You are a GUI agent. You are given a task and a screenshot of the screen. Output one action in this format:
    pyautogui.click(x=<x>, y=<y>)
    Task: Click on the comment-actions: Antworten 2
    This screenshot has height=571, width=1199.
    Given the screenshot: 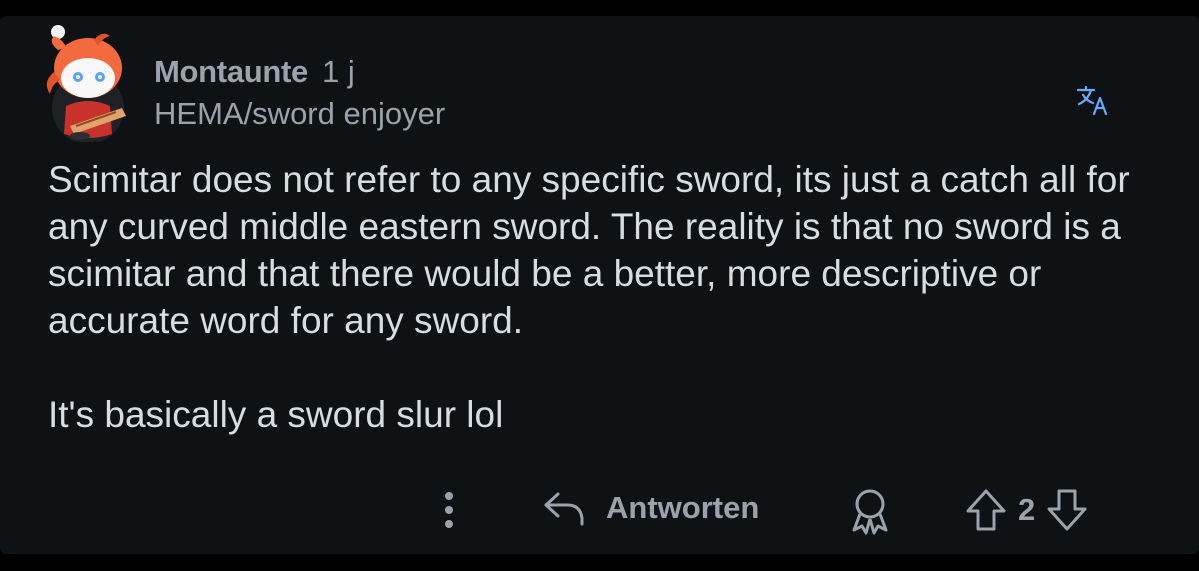 What is the action you would take?
    pyautogui.click(x=599, y=508)
    